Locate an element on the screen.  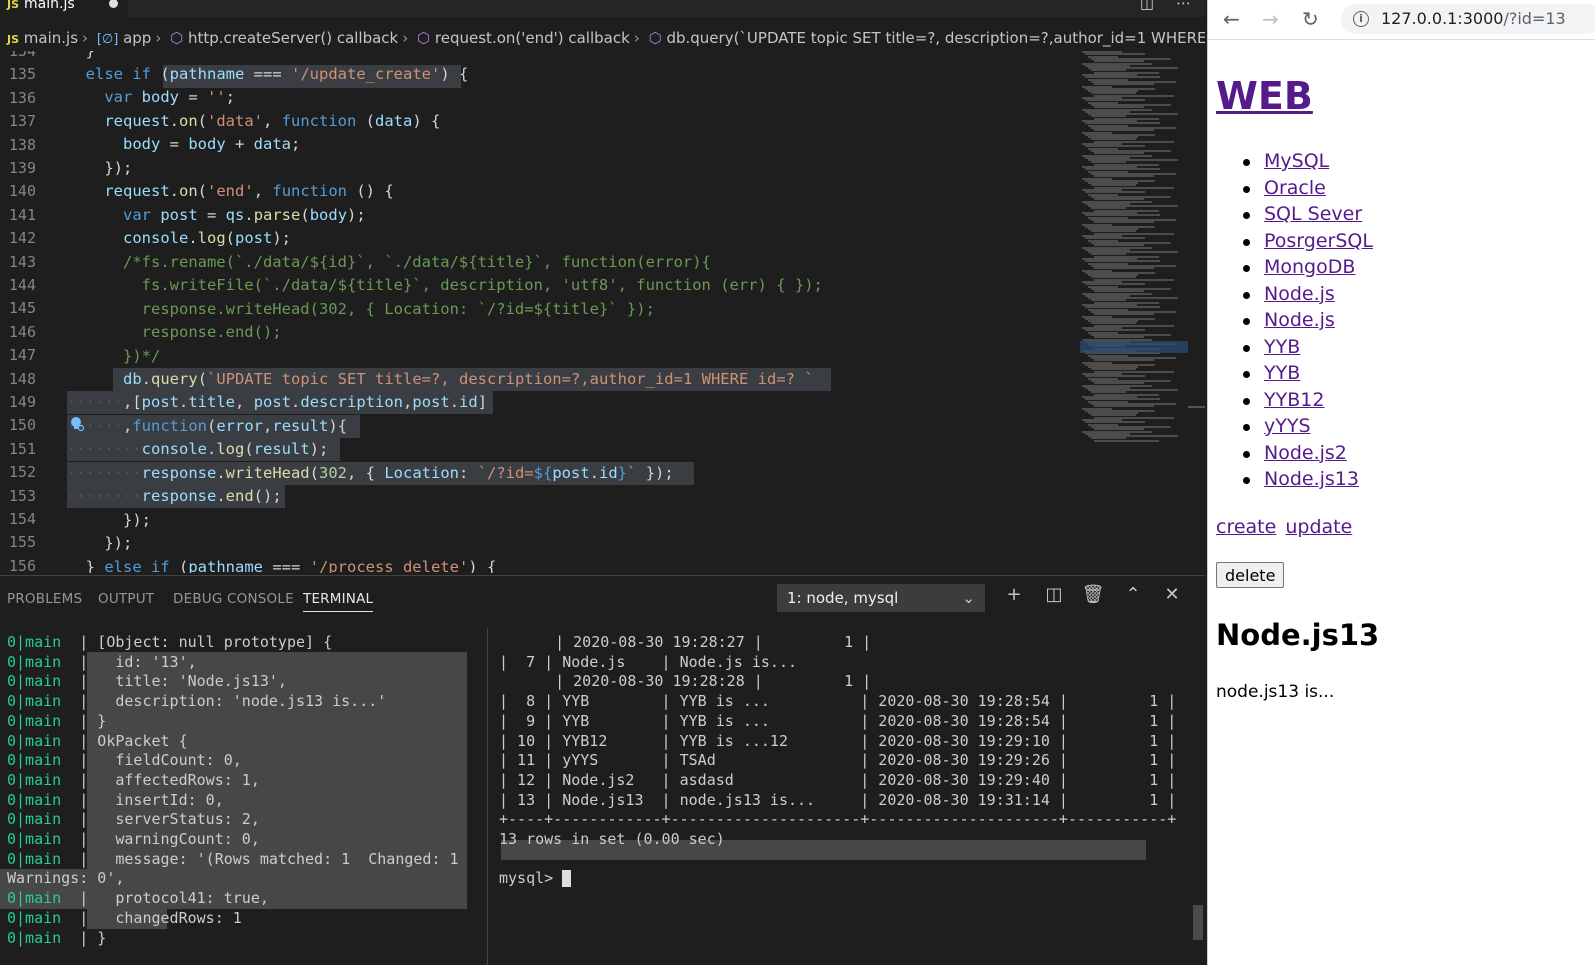
tab-output: OUTPUT is located at coordinates (126, 599).